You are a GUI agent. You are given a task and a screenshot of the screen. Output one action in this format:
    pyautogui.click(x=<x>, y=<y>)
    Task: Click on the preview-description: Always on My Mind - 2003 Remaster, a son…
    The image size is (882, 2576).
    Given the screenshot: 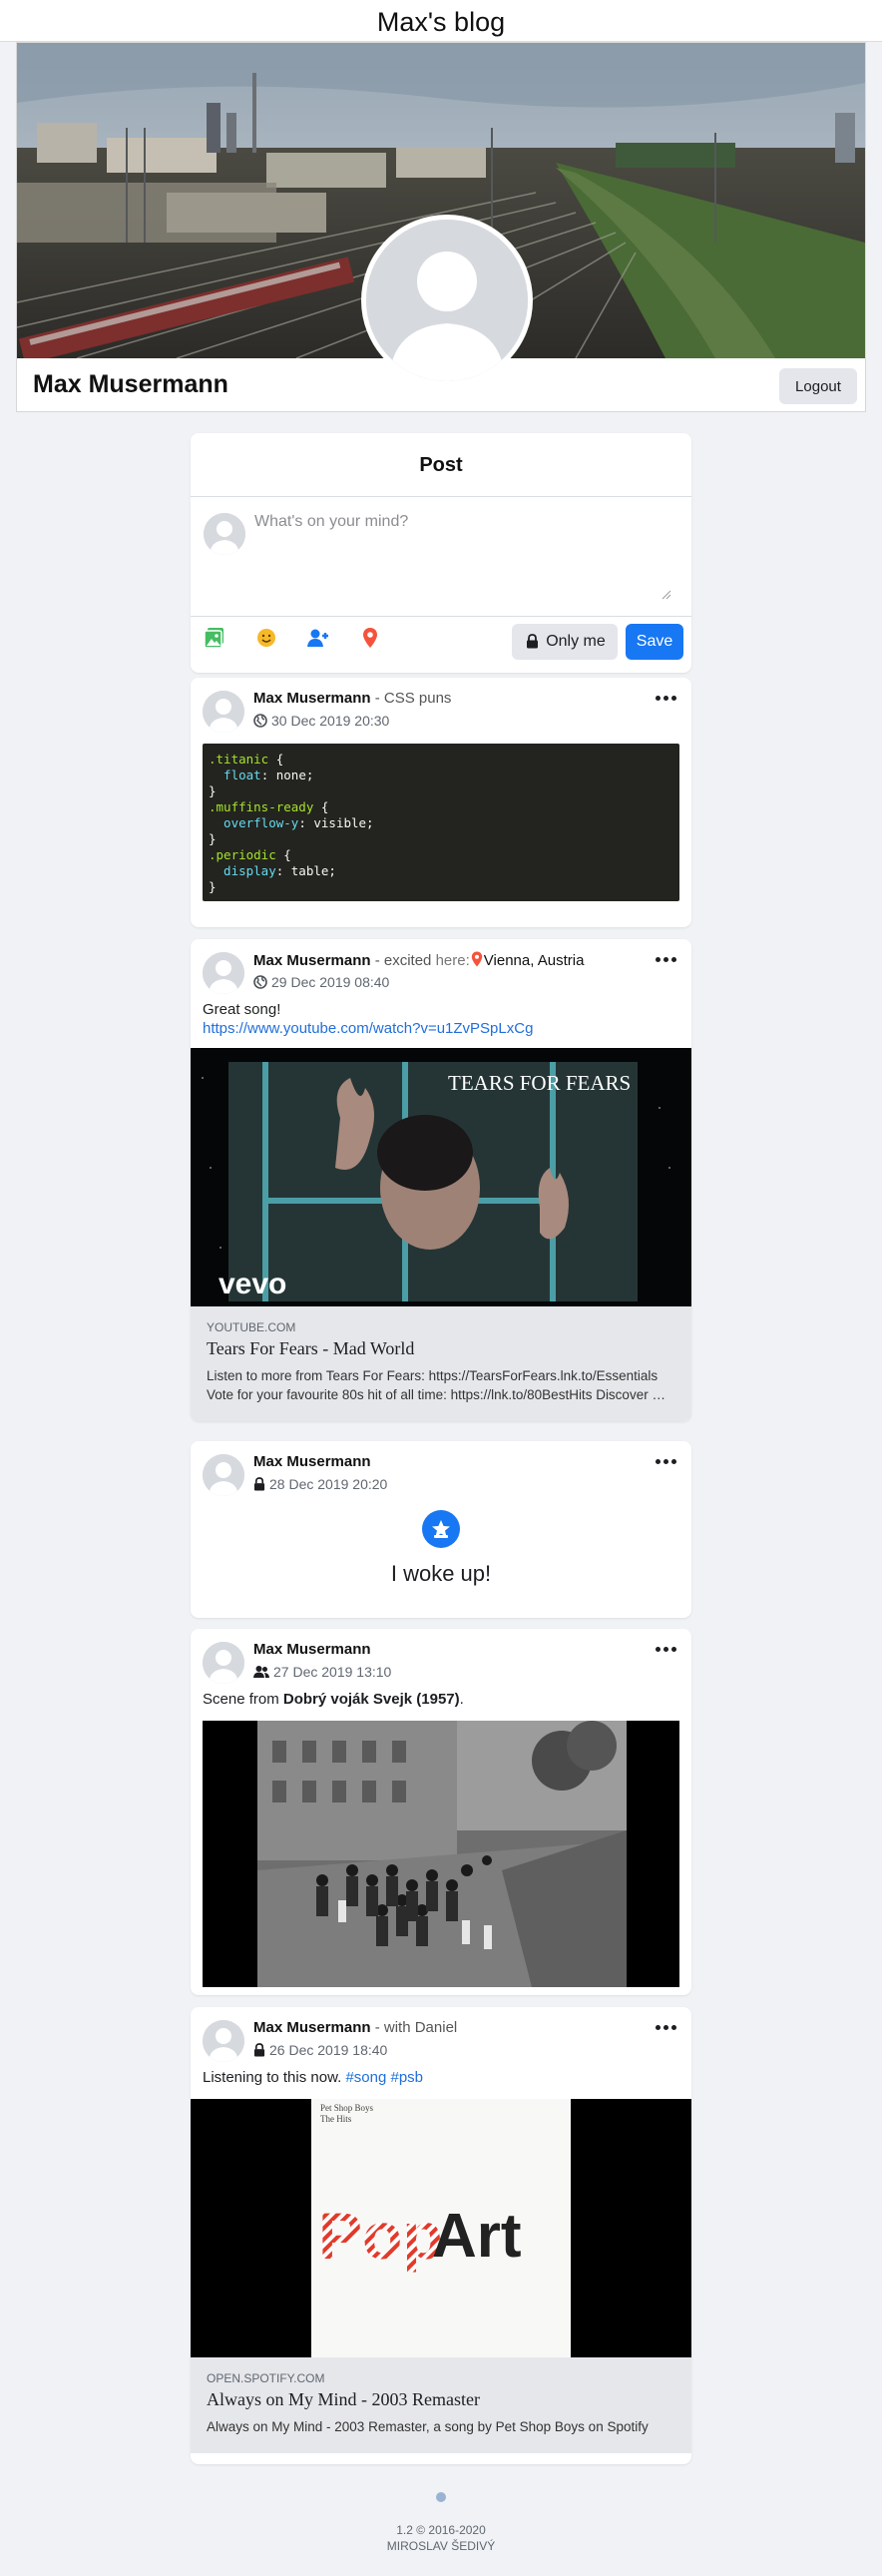 What is the action you would take?
    pyautogui.click(x=428, y=2426)
    